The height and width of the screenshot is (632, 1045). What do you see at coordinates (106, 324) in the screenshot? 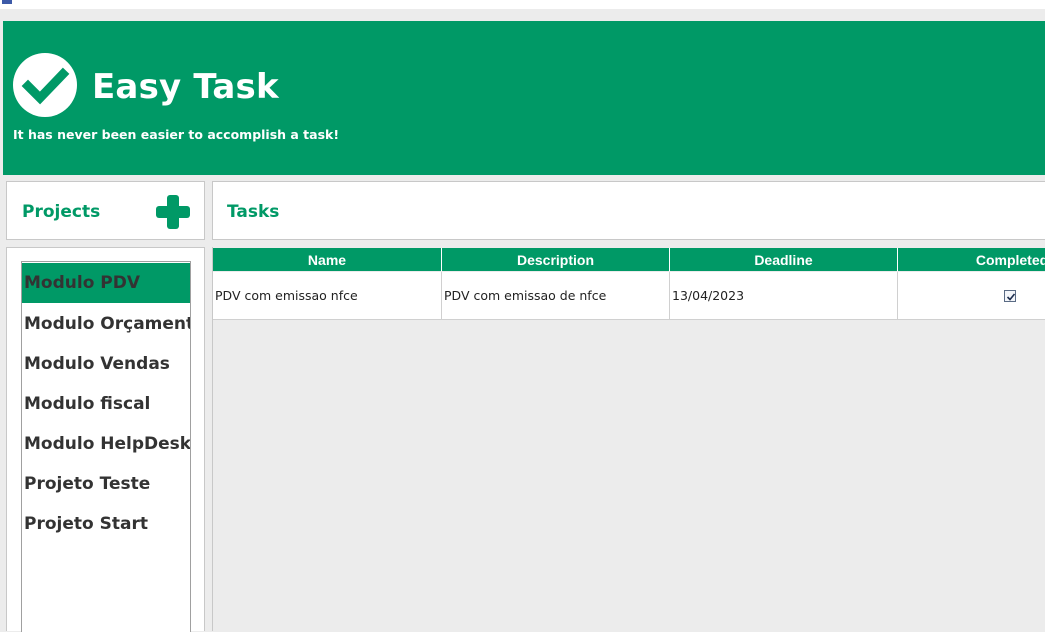
I see `project-item-modulo-orcamento: Modulo Orçamento` at bounding box center [106, 324].